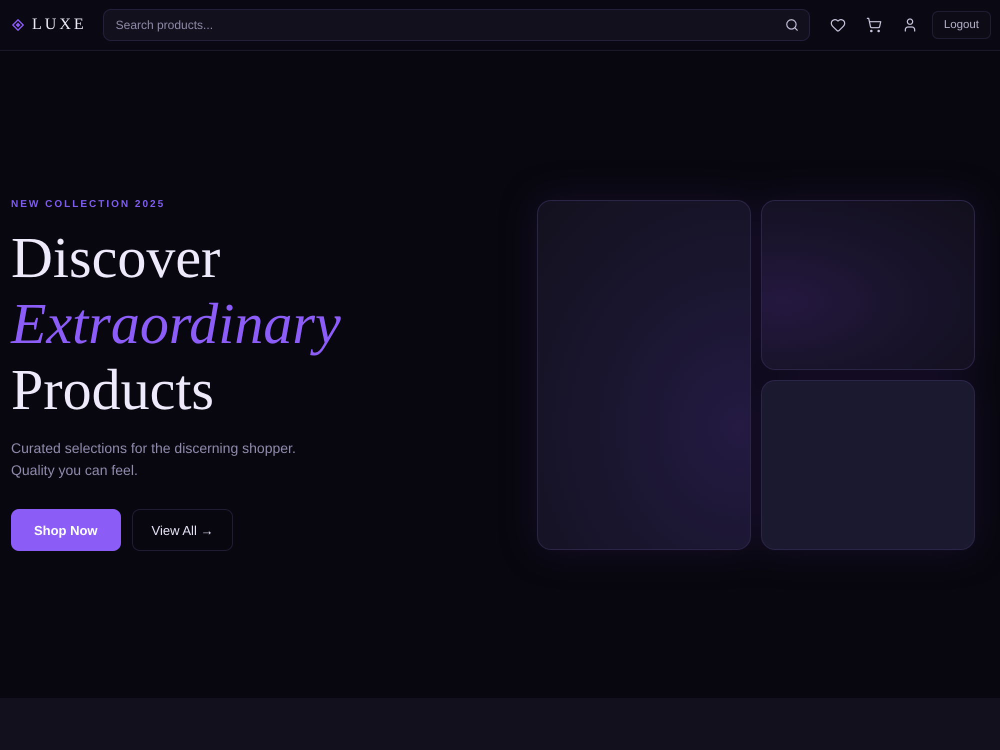 This screenshot has width=1000, height=750. I want to click on hero-heading-line: Products, so click(113, 390).